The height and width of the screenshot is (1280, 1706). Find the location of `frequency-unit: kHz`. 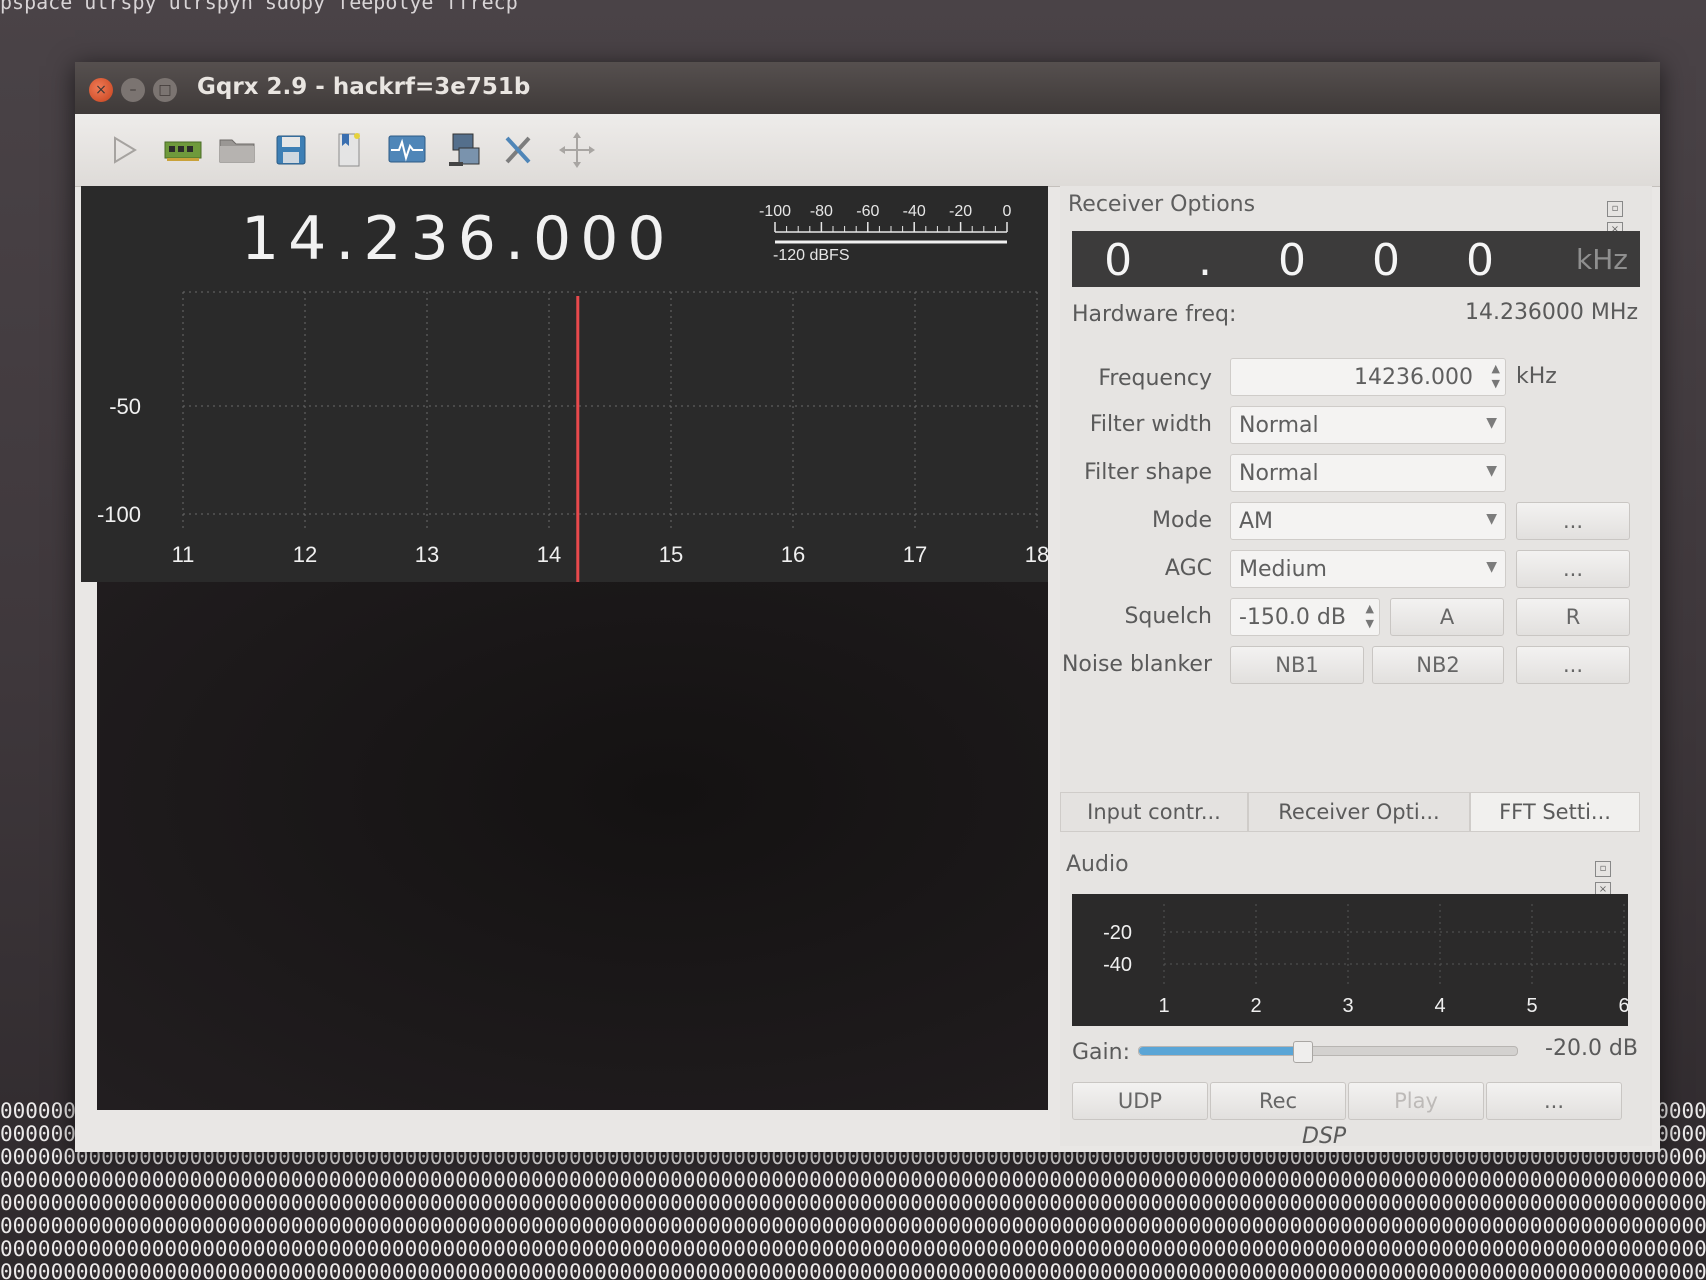

frequency-unit: kHz is located at coordinates (1536, 376).